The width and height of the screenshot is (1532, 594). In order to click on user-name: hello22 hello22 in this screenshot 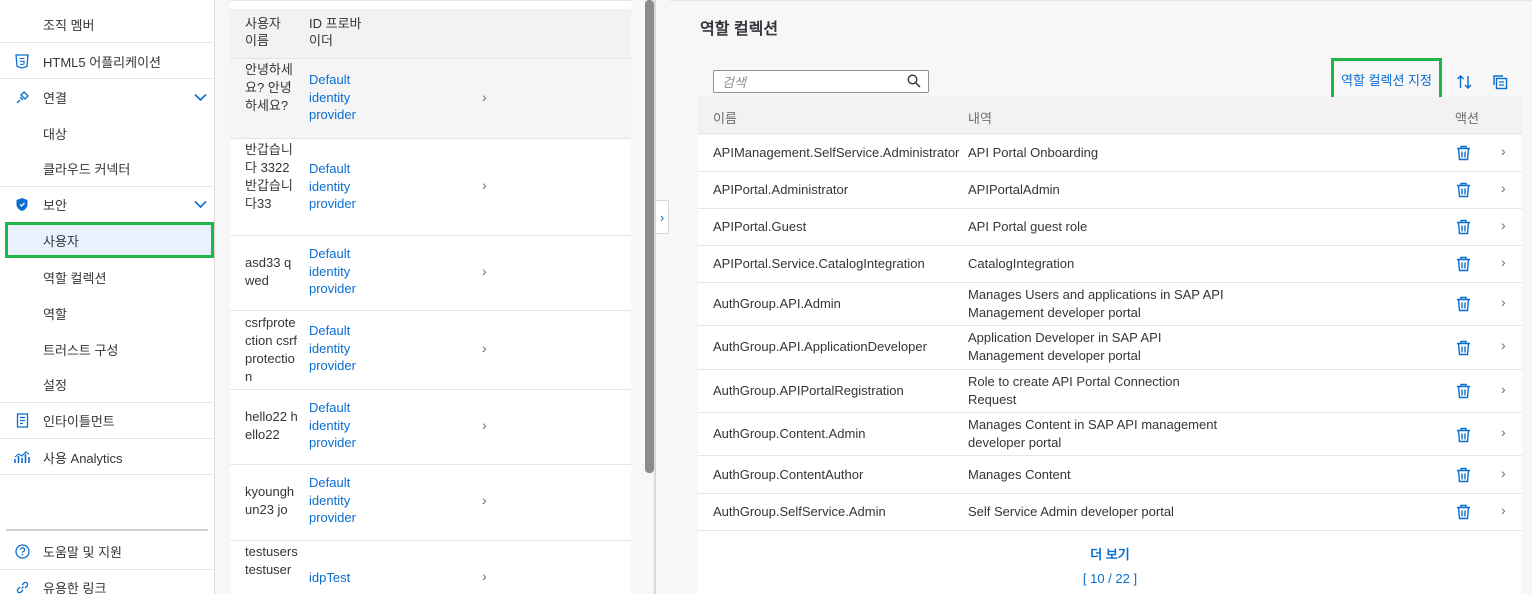, I will do `click(271, 425)`.